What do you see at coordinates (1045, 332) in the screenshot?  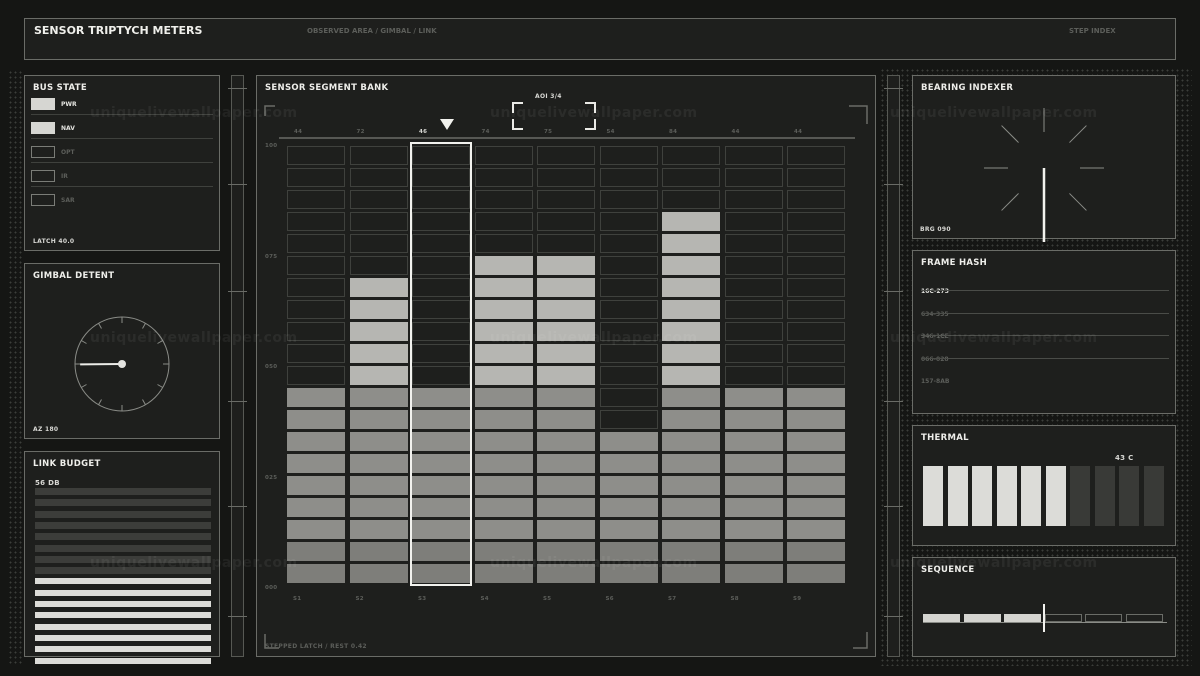 I see `hash-row: 346-1CE` at bounding box center [1045, 332].